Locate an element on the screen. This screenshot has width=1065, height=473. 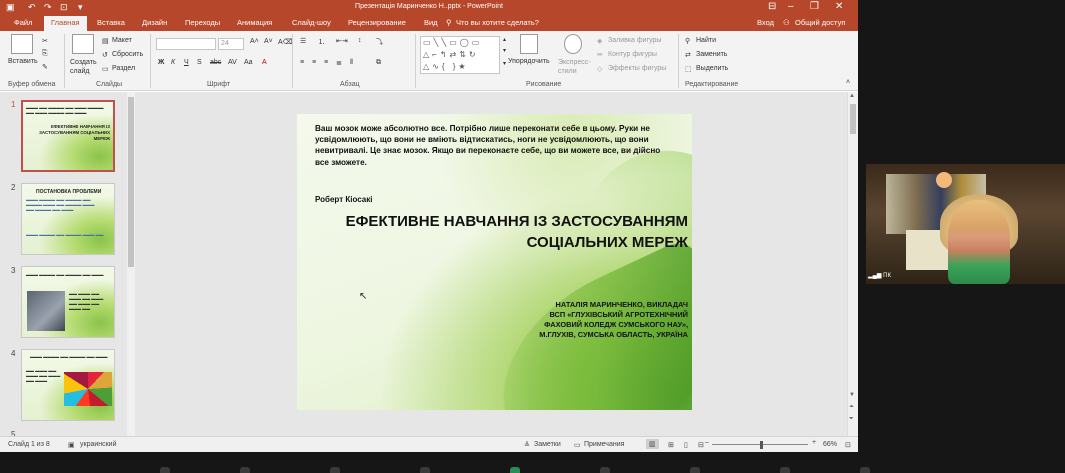
tab-slideshow: Слайд-шоу is located at coordinates (311, 22).